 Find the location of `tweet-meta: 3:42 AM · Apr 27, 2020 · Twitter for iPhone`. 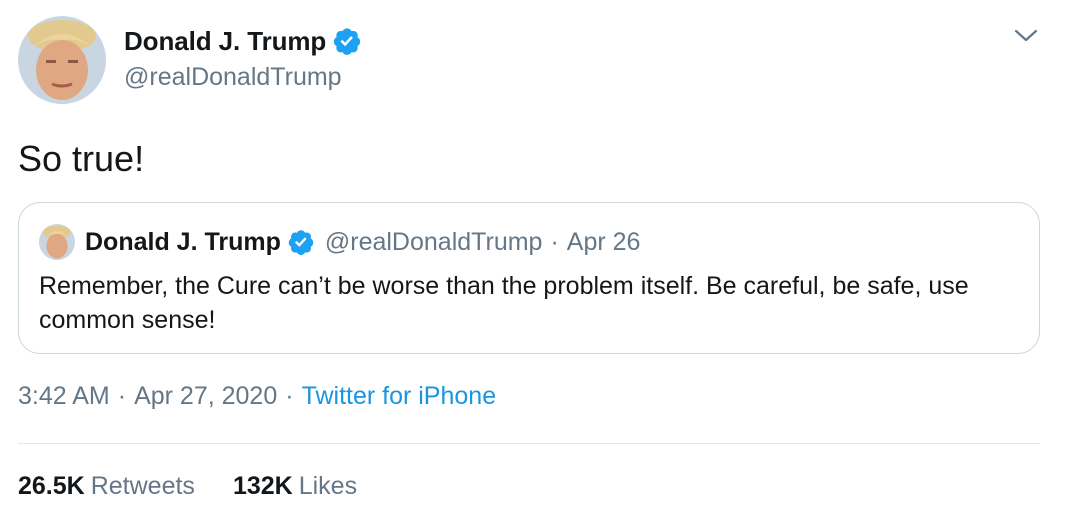

tweet-meta: 3:42 AM · Apr 27, 2020 · Twitter for iPhone is located at coordinates (257, 396).